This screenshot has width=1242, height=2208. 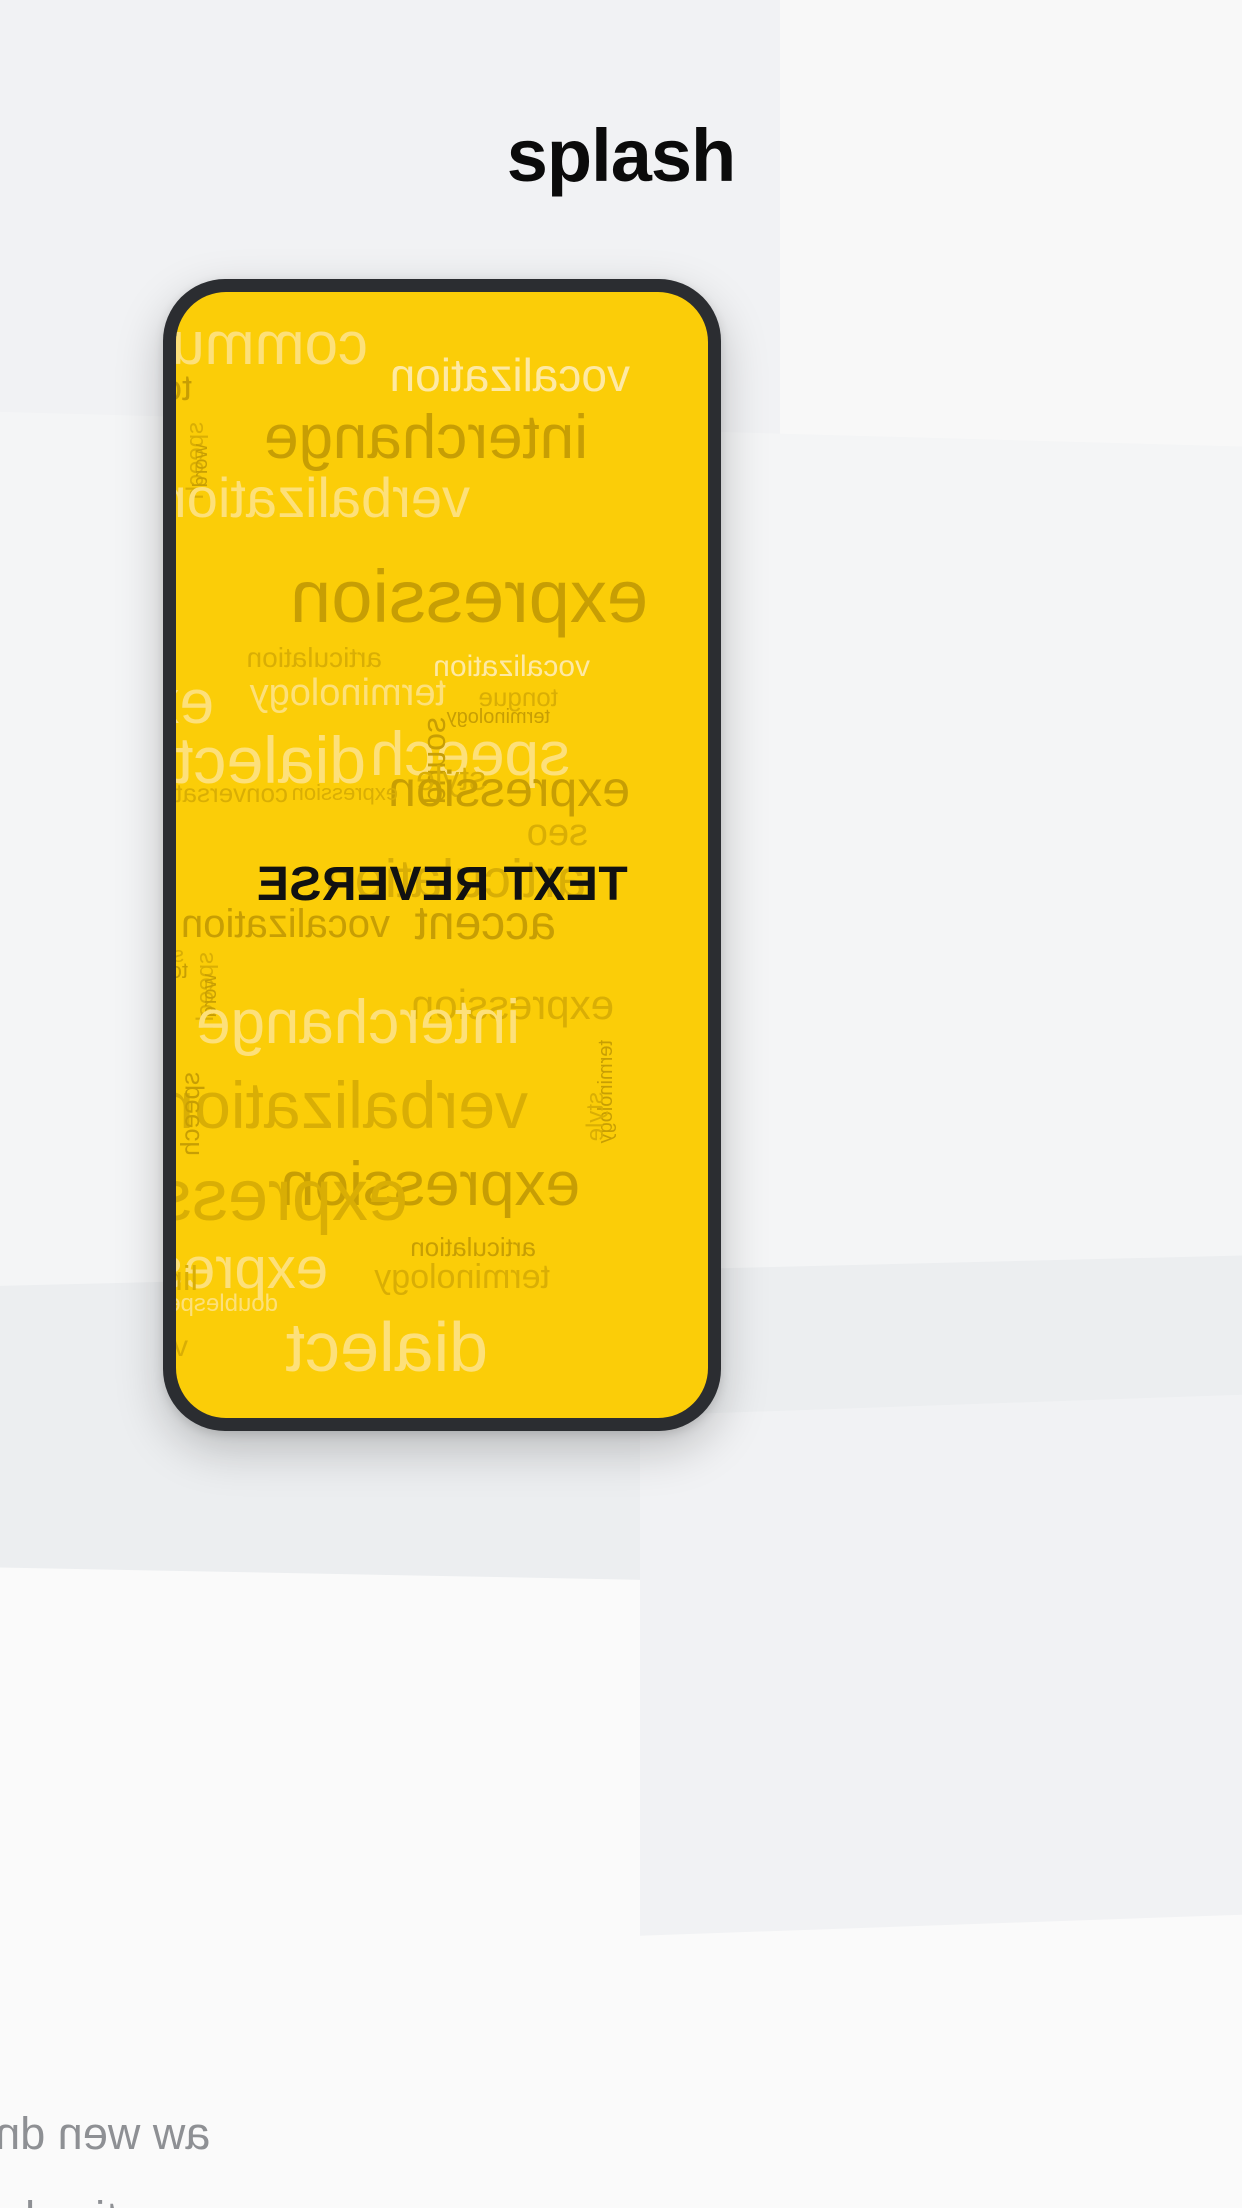 I want to click on left-paragraph-line: rhparap ruo esU, so click(x=65, y=726).